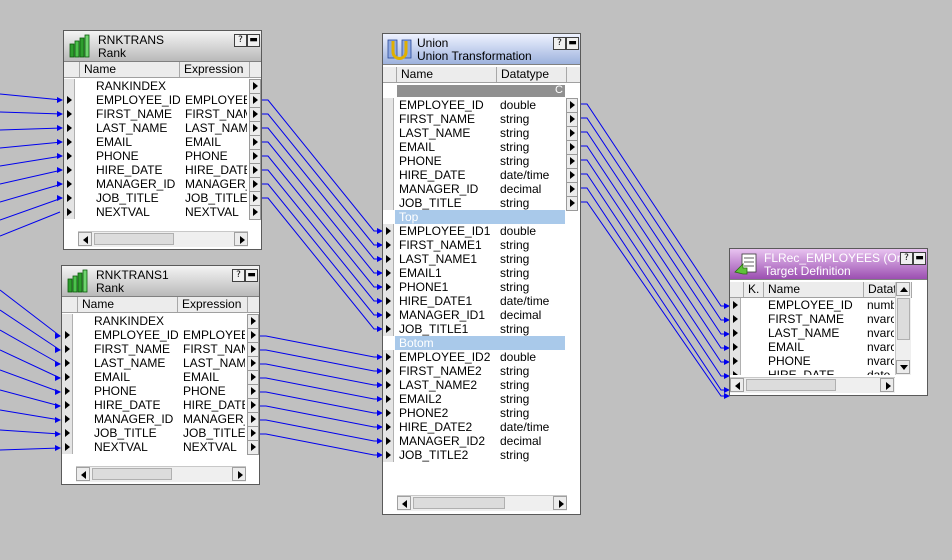  What do you see at coordinates (481, 245) in the screenshot?
I see `input-port-row: FIRST_NAME1 string` at bounding box center [481, 245].